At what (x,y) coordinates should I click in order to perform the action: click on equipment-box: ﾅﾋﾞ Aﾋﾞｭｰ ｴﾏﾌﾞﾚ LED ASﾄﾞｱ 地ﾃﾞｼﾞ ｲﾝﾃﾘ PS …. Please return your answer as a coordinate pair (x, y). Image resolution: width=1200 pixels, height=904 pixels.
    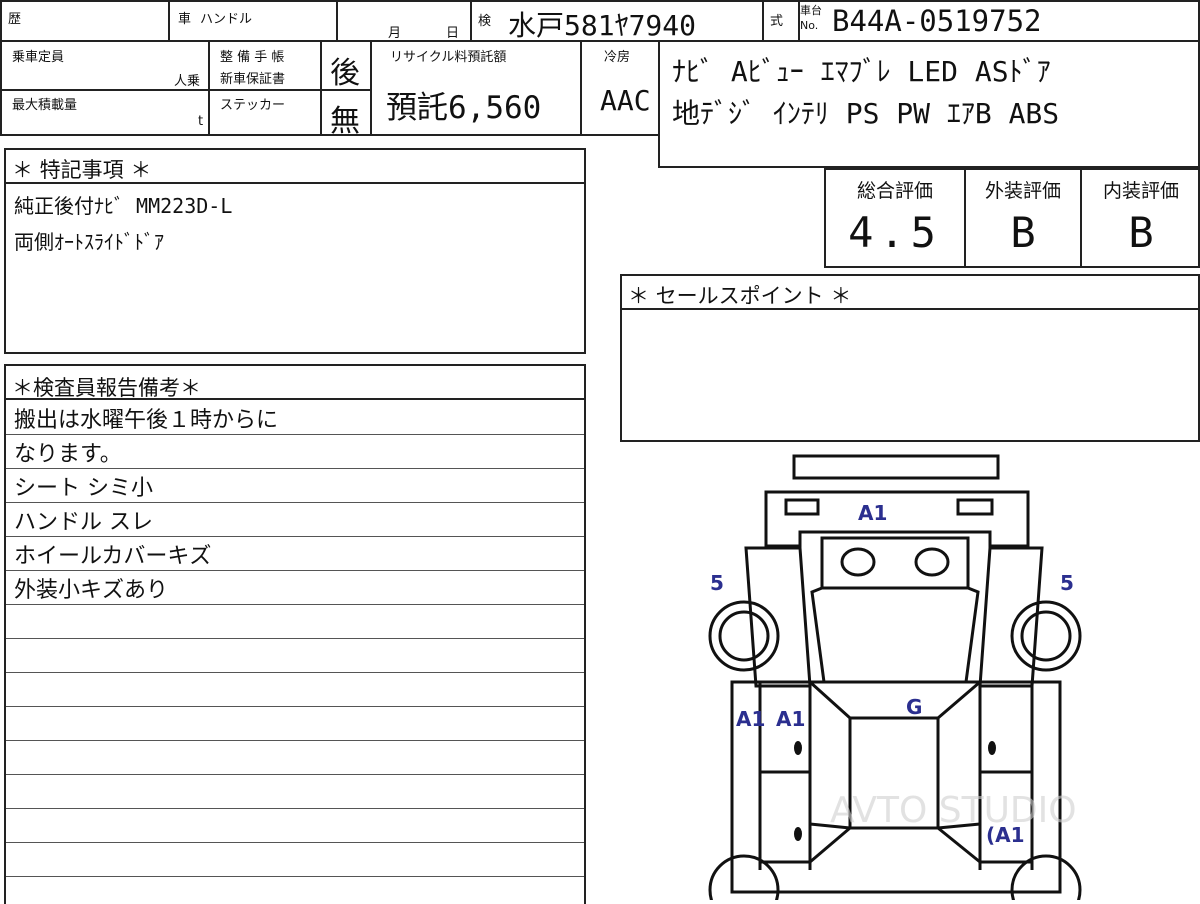
    Looking at the image, I should click on (929, 104).